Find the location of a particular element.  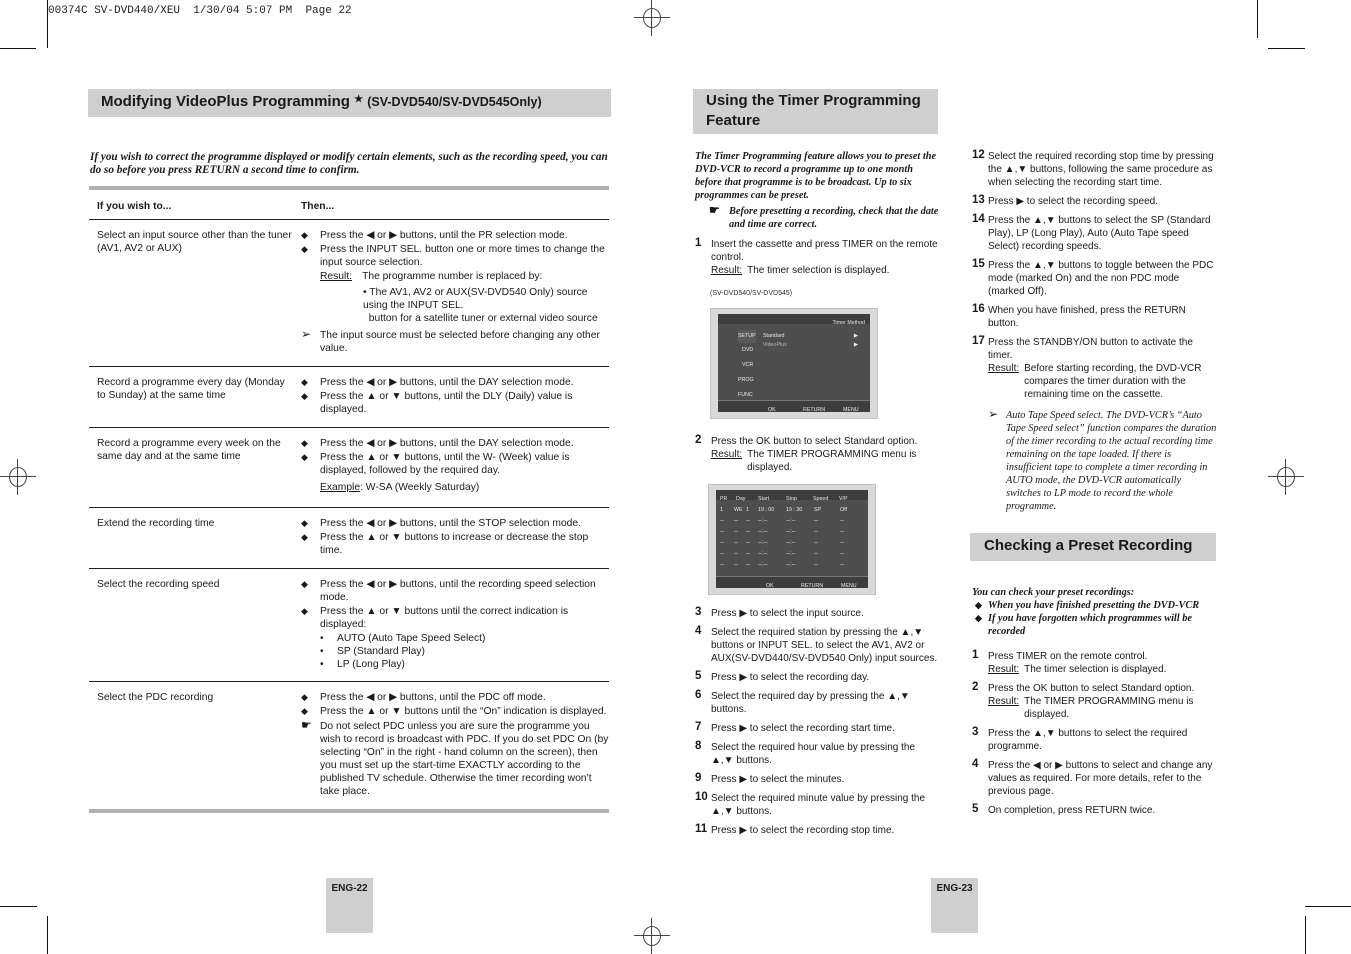

step: 3 Press ▶ to select the input source. is located at coordinates (779, 612).